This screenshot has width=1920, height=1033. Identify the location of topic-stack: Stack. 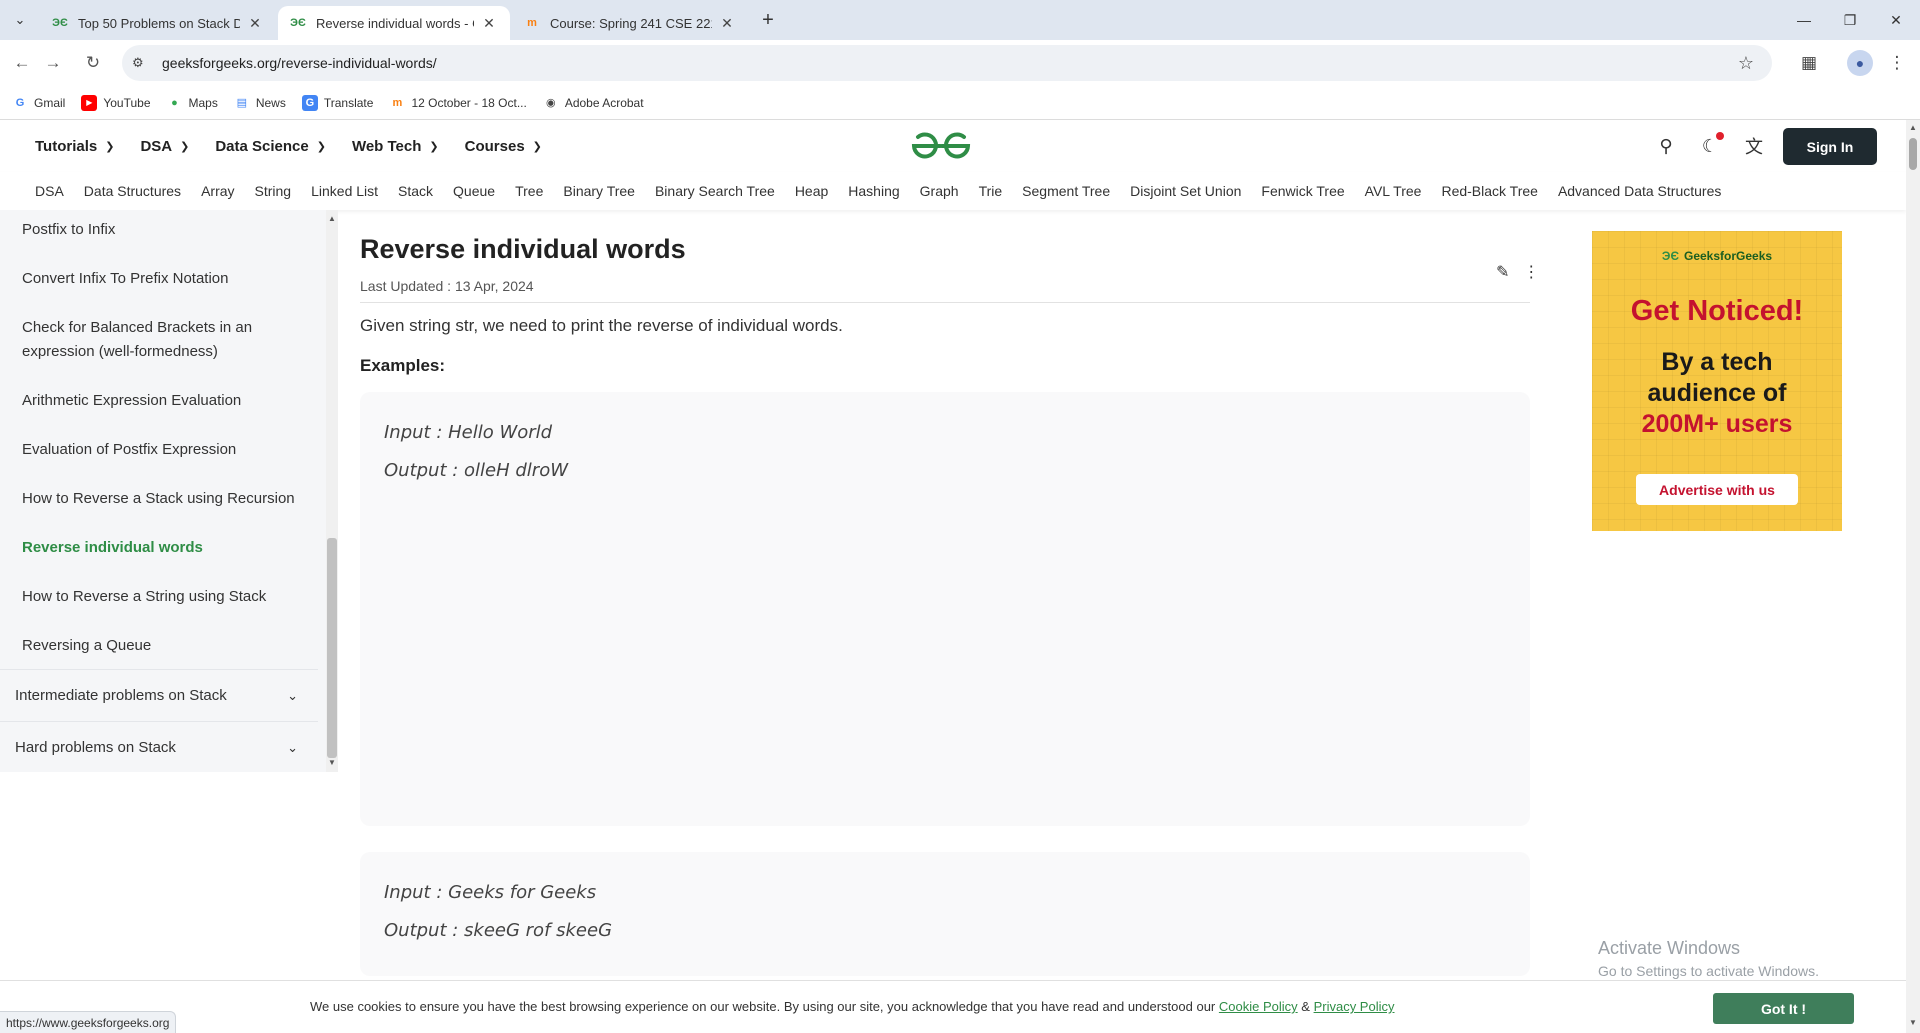
(415, 191).